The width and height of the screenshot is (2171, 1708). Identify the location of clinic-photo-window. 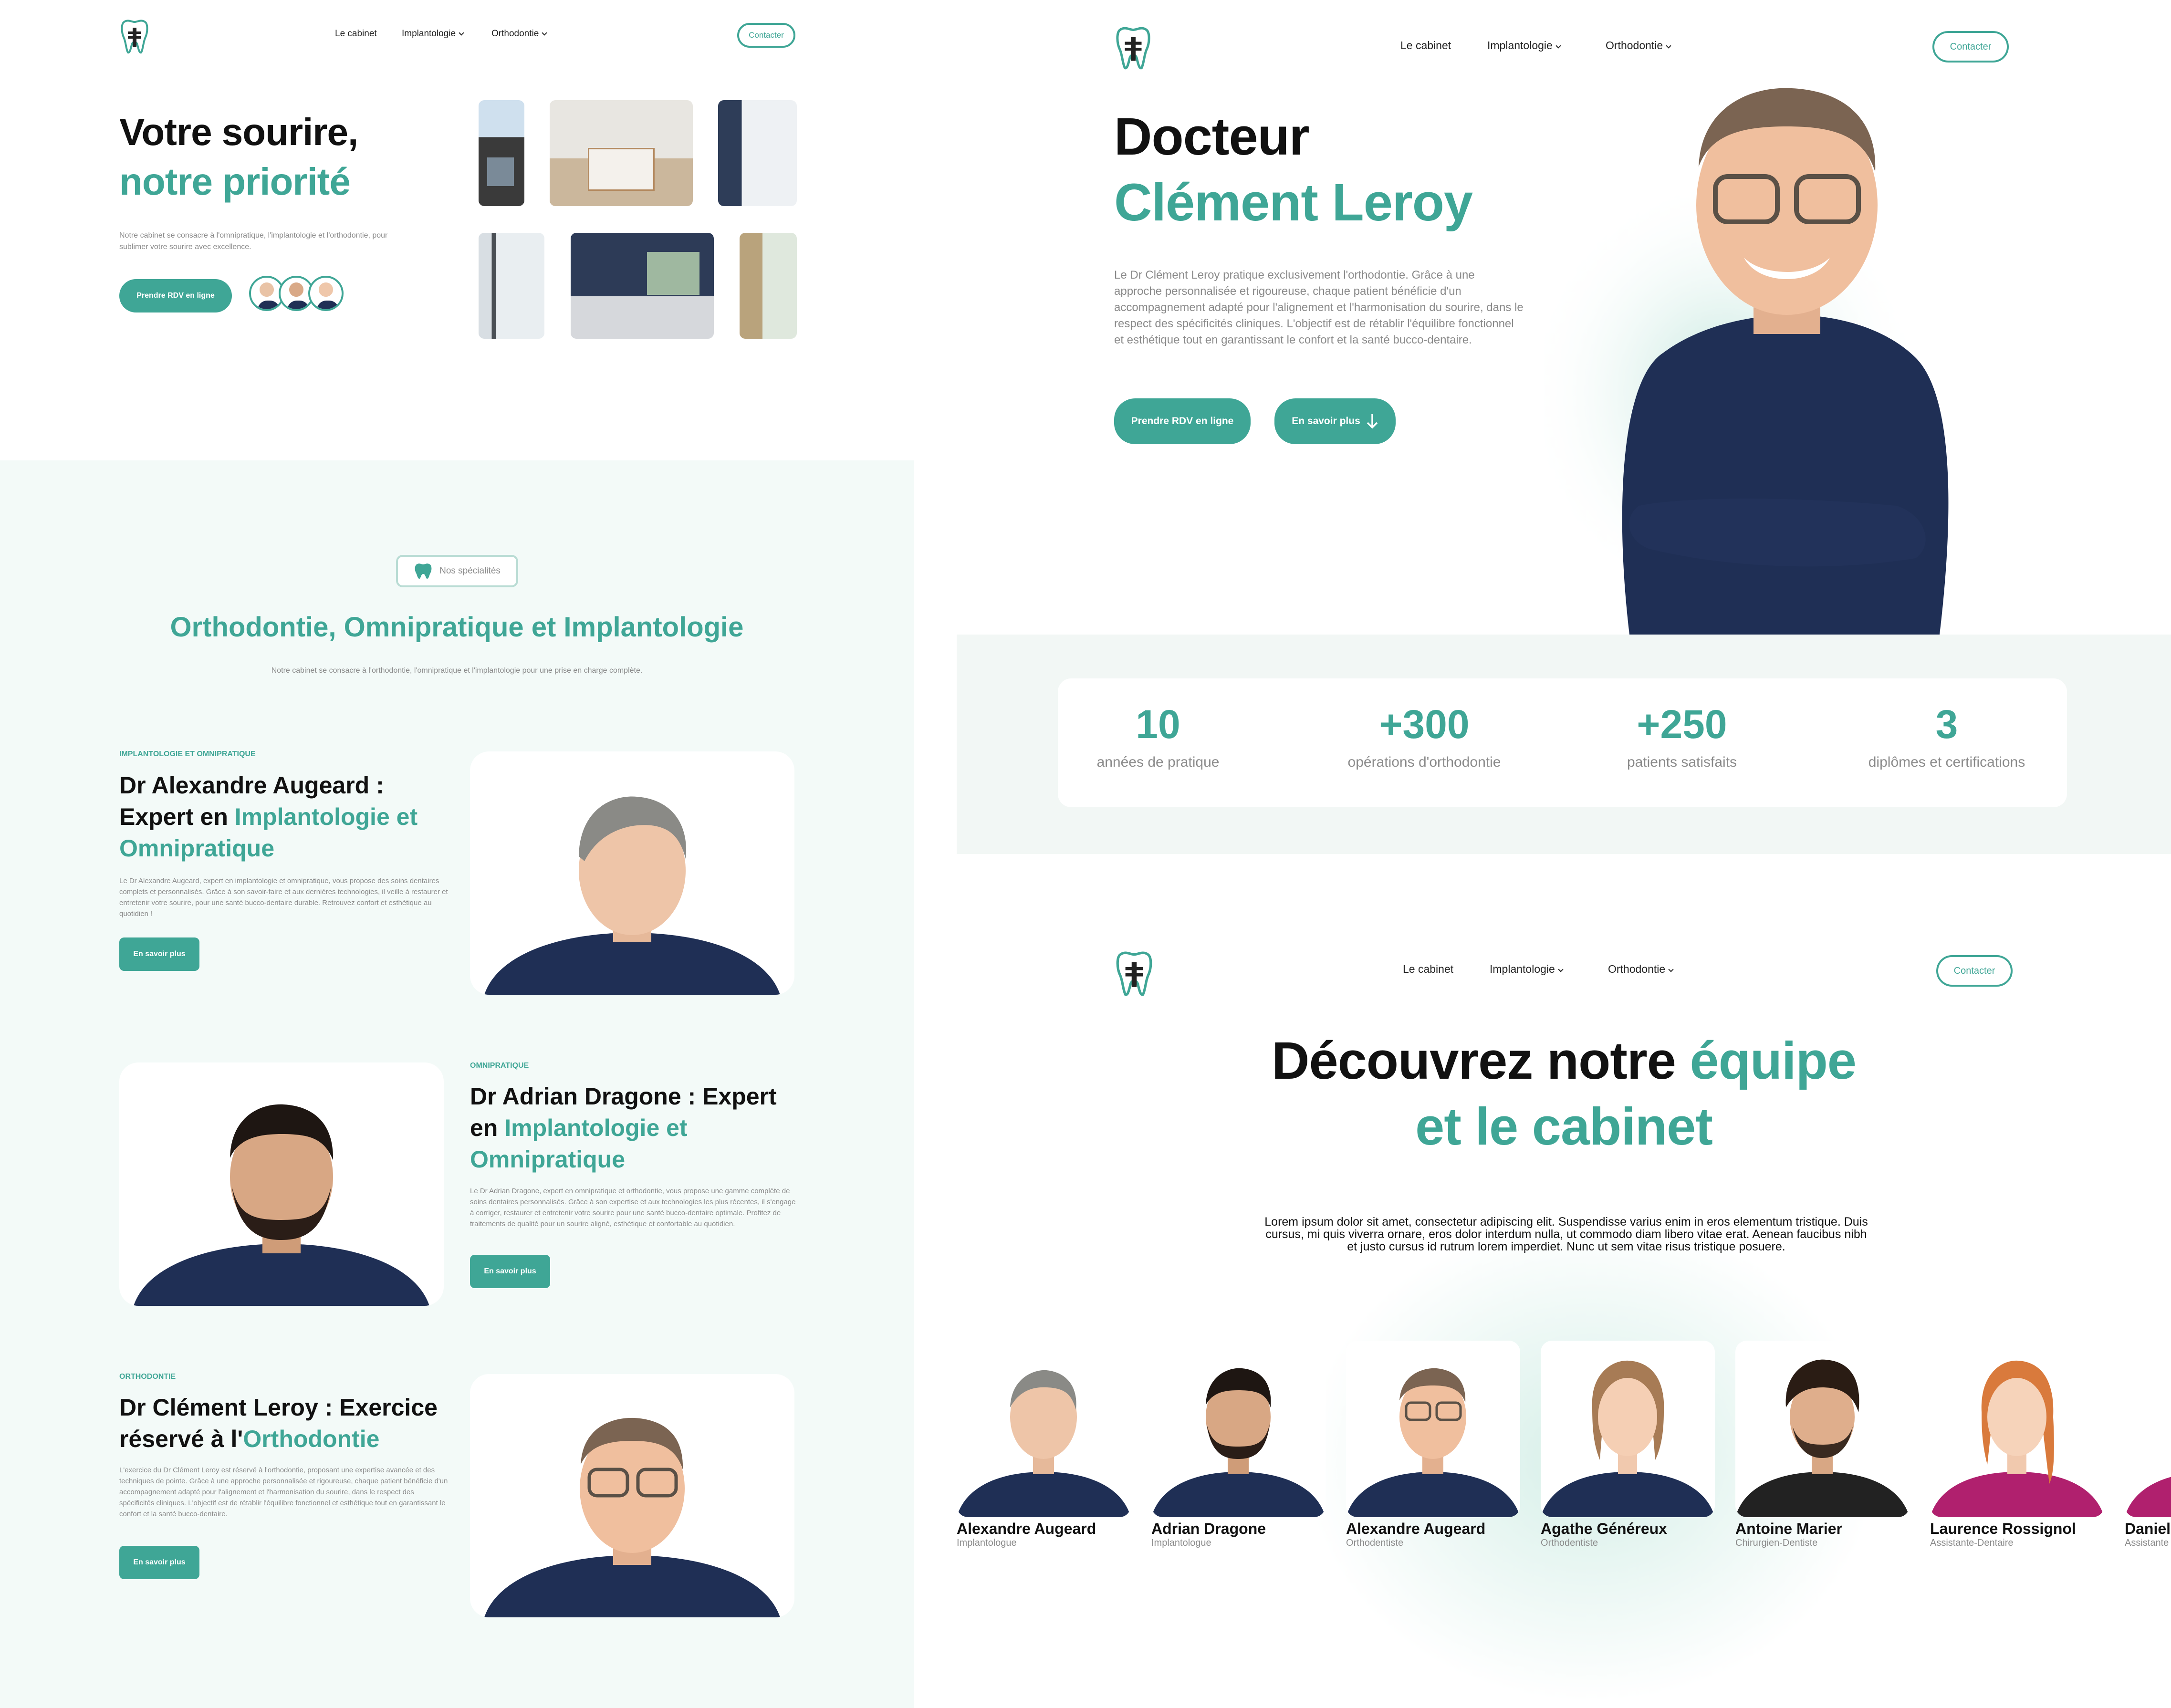
(511, 286).